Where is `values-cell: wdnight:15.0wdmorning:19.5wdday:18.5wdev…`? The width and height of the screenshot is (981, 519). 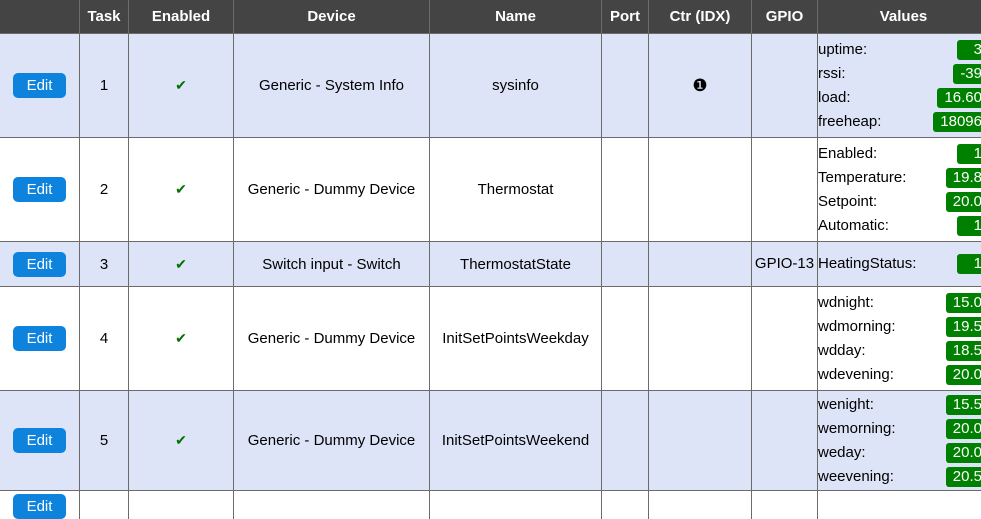 values-cell: wdnight:15.0wdmorning:19.5wdday:18.5wdev… is located at coordinates (899, 339).